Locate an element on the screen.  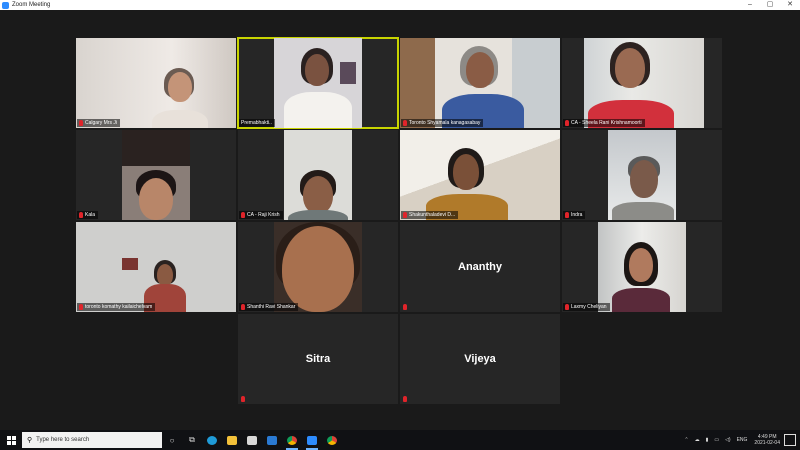
participant-display-name: Sitra is located at coordinates (318, 359).